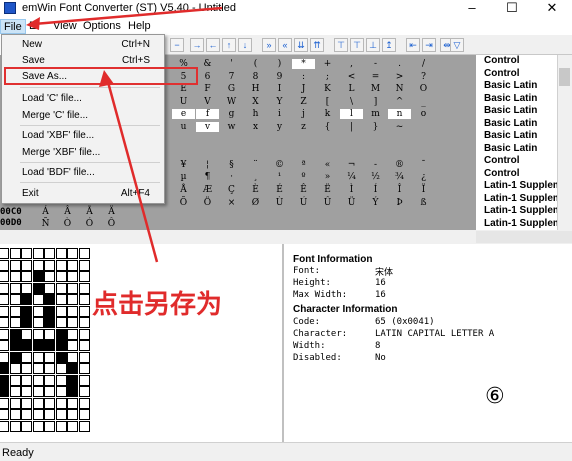  I want to click on arrow-to-file-menu, so click(128, 16).